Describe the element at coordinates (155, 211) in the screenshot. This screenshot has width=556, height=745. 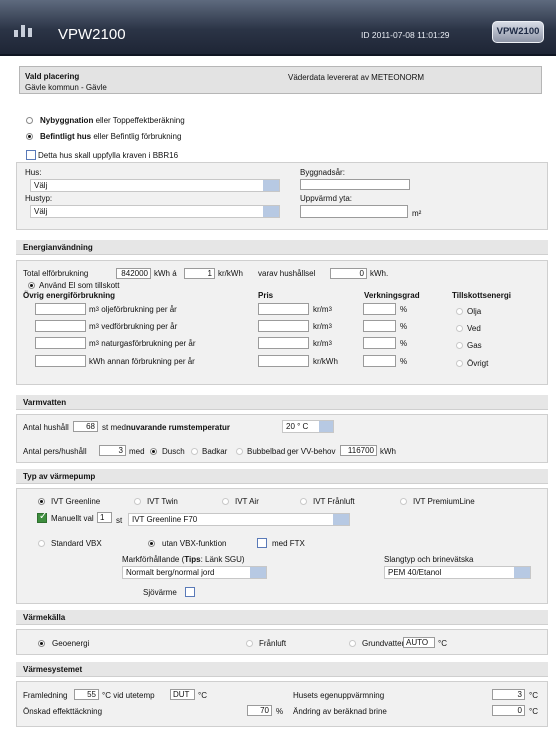
I see `hustyp-select: Välj` at that location.